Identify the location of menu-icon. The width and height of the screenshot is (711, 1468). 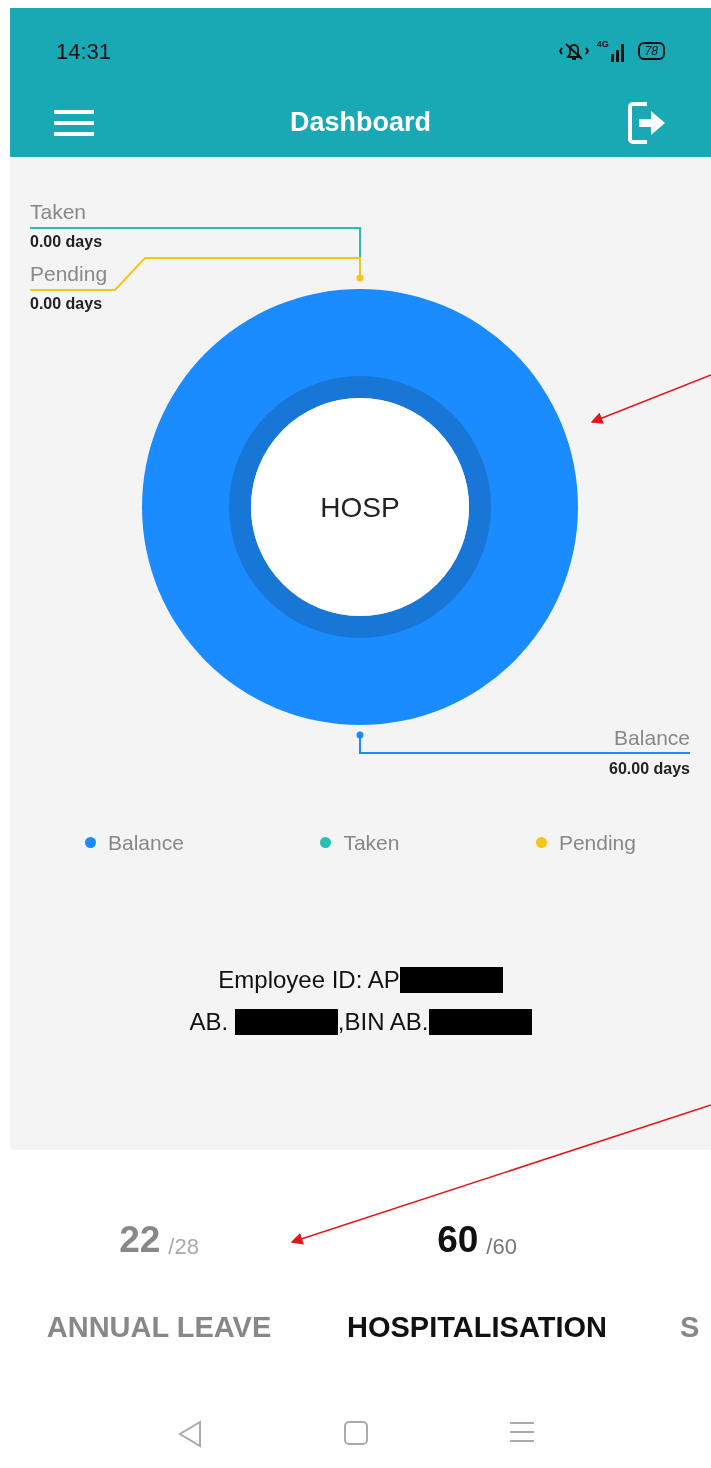
(74, 122).